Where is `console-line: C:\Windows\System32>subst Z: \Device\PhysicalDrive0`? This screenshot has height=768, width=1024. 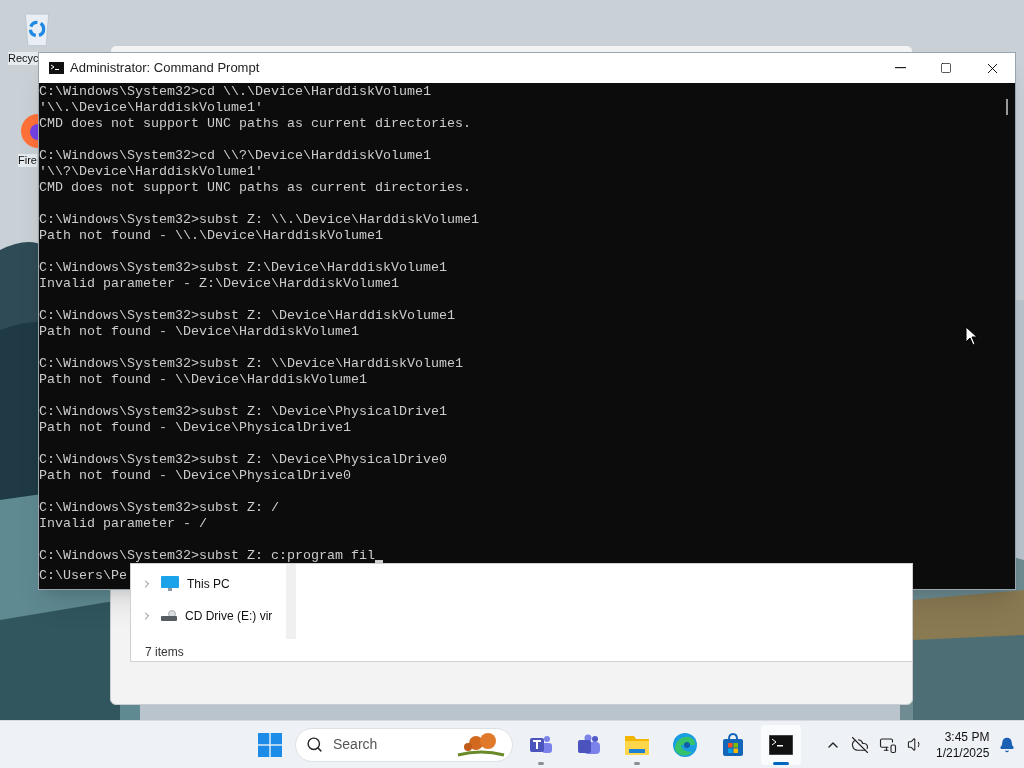
console-line: C:\Windows\System32>subst Z: \Device\PhysicalDrive0 is located at coordinates (243, 460).